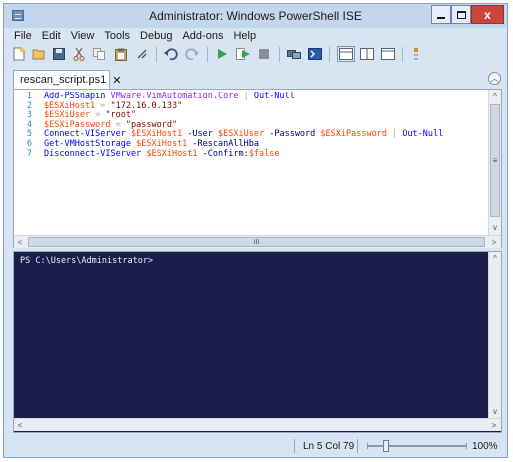 Image resolution: width=513 pixels, height=462 pixels. Describe the element at coordinates (63, 80) in the screenshot. I see `tab-label: rescan_script.ps1` at that location.